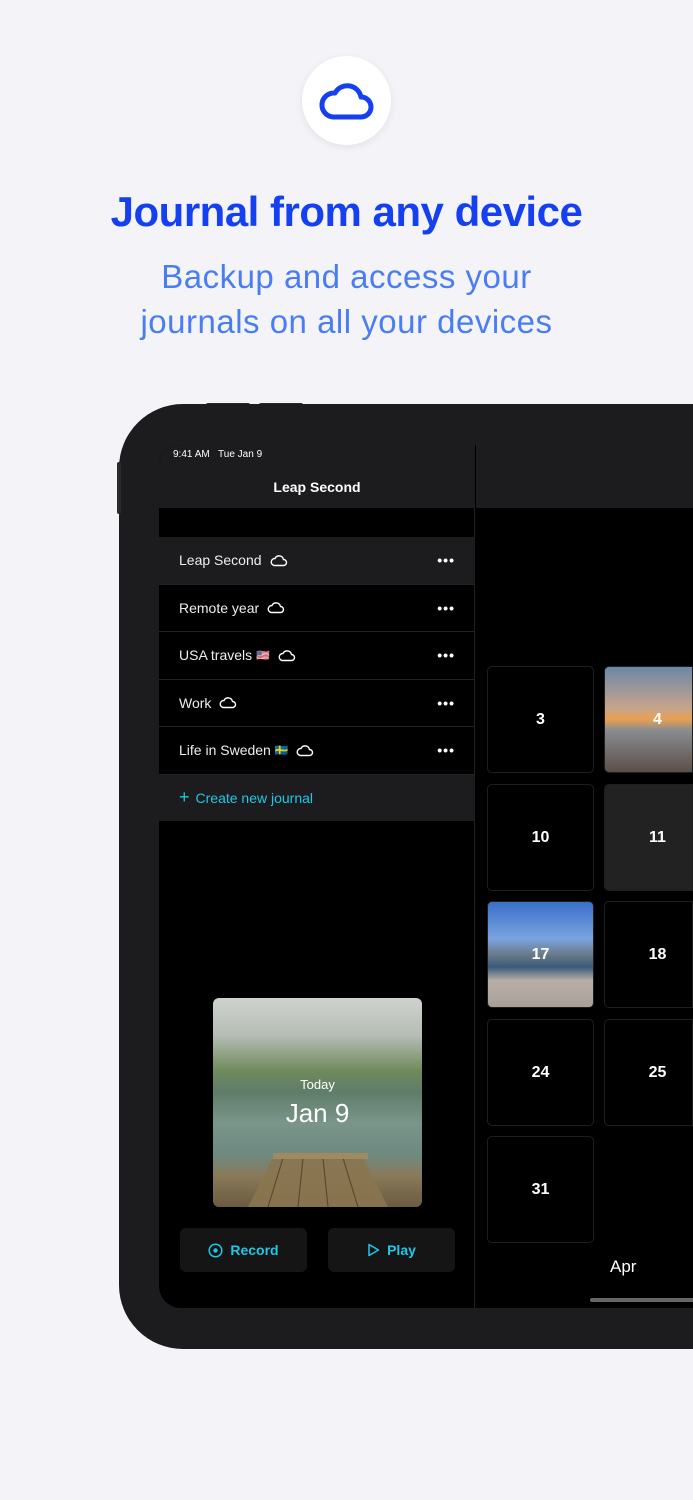  Describe the element at coordinates (346, 276) in the screenshot. I see `subtitle-line: Backup and access your` at that location.